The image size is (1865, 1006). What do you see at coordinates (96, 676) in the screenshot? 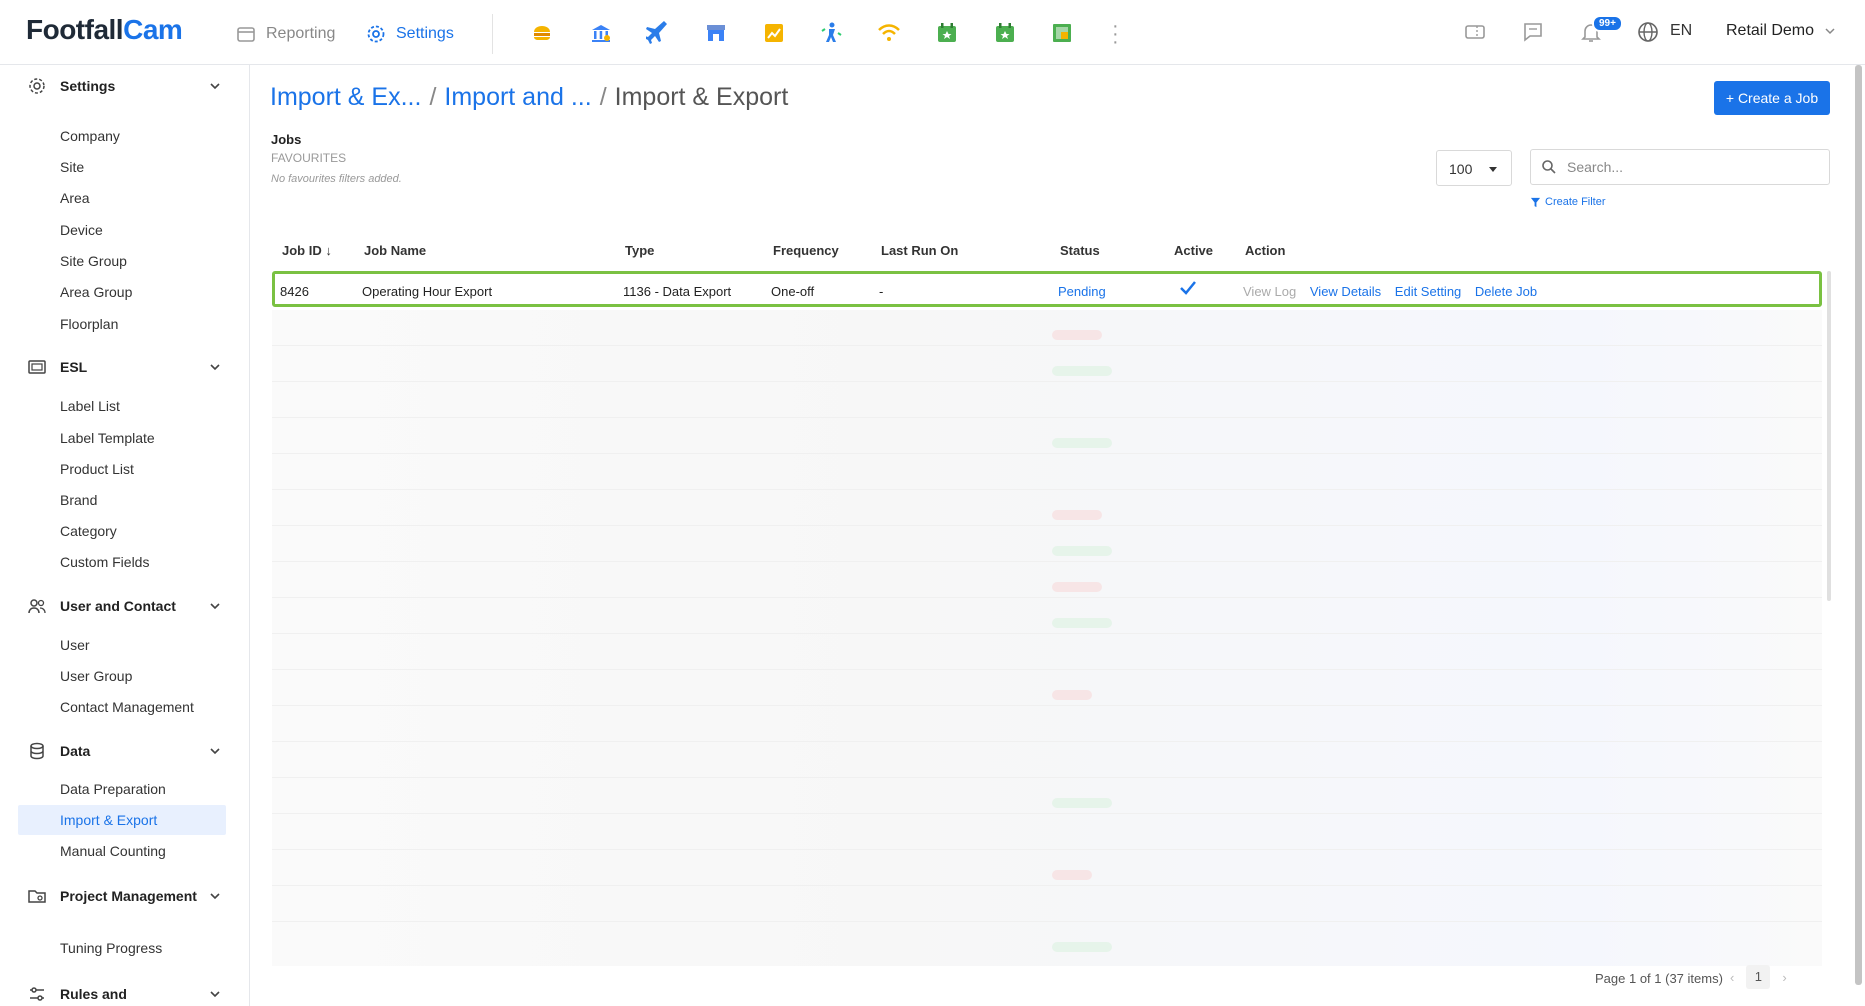
I see `sidebar-item-user-group: User Group` at bounding box center [96, 676].